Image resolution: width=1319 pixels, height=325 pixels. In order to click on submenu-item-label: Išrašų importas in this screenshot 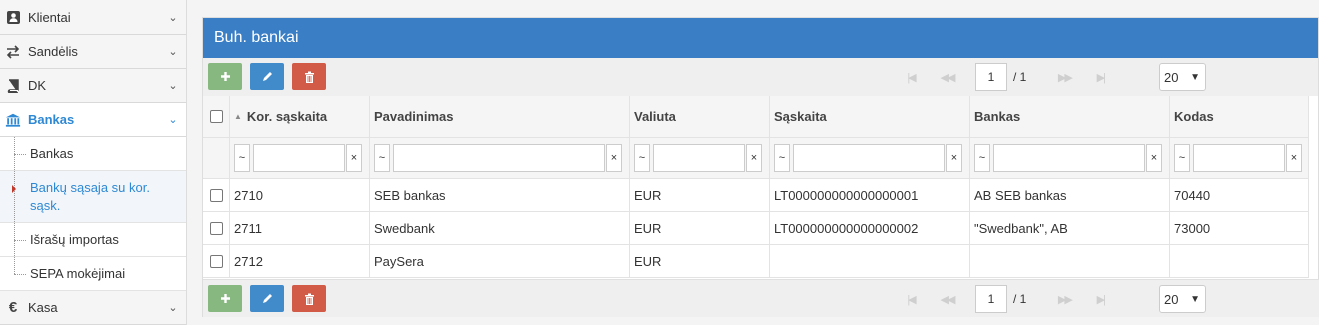, I will do `click(74, 239)`.